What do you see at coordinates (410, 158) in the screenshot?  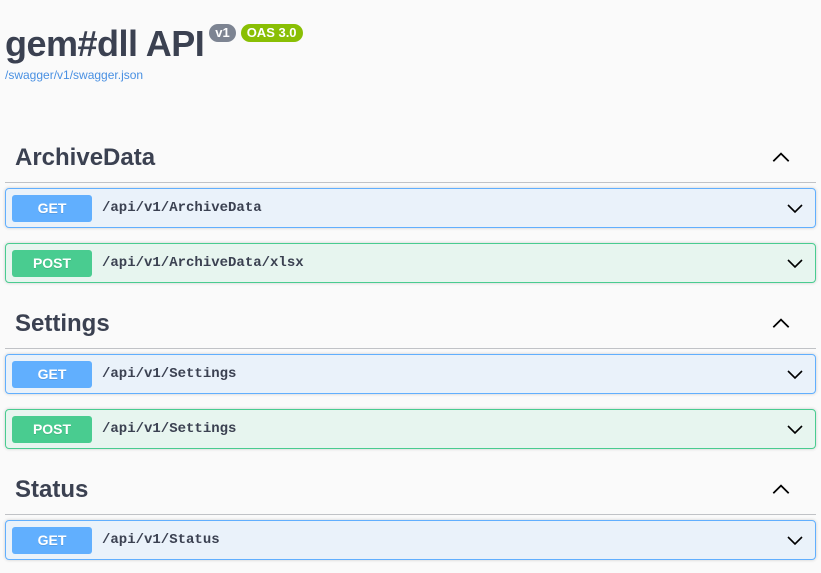 I see `tag-header-archivedata: ArchiveData` at bounding box center [410, 158].